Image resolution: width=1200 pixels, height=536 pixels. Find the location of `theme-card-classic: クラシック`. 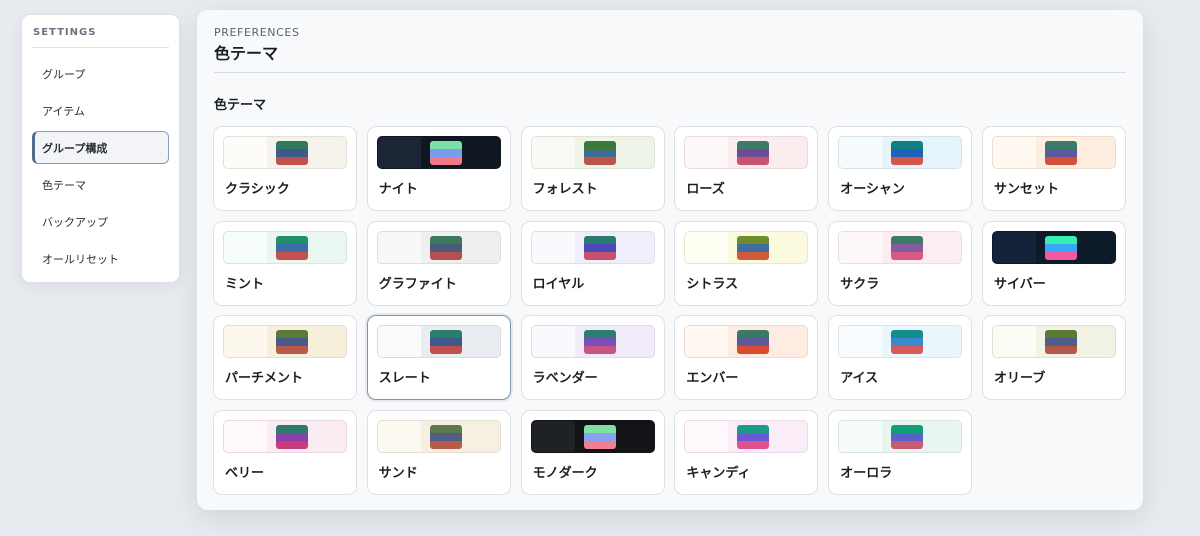

theme-card-classic: クラシック is located at coordinates (285, 168).